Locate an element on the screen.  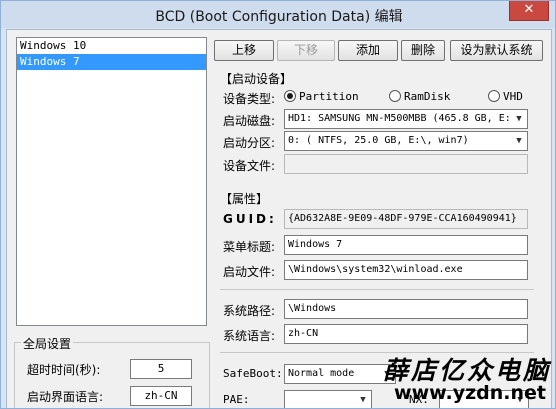
system-language-input: zh-CN is located at coordinates (406, 334).